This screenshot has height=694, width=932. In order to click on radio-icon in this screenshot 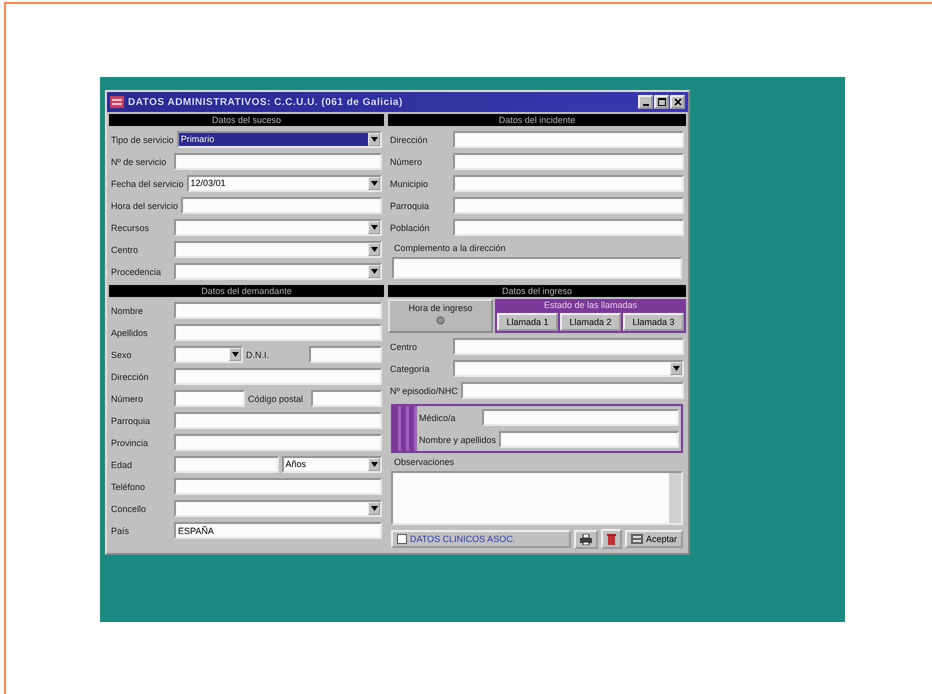, I will do `click(440, 320)`.